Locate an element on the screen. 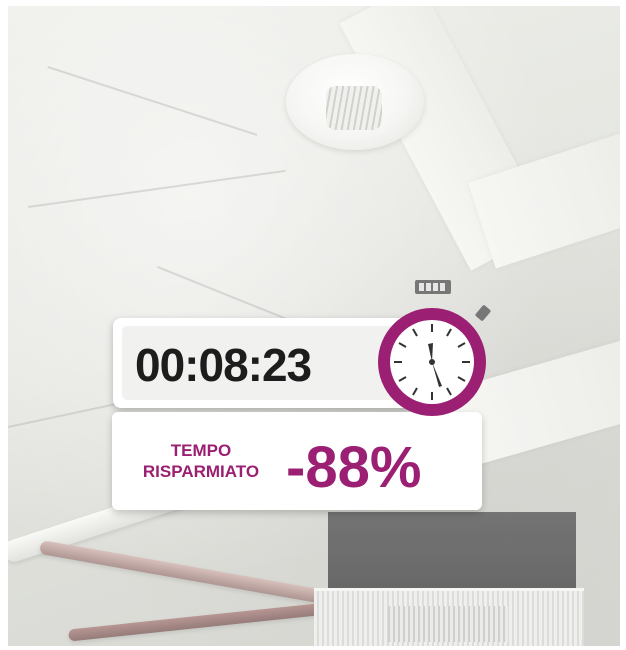  savings-label: TEMPO RISPARMIATO is located at coordinates (201, 461).